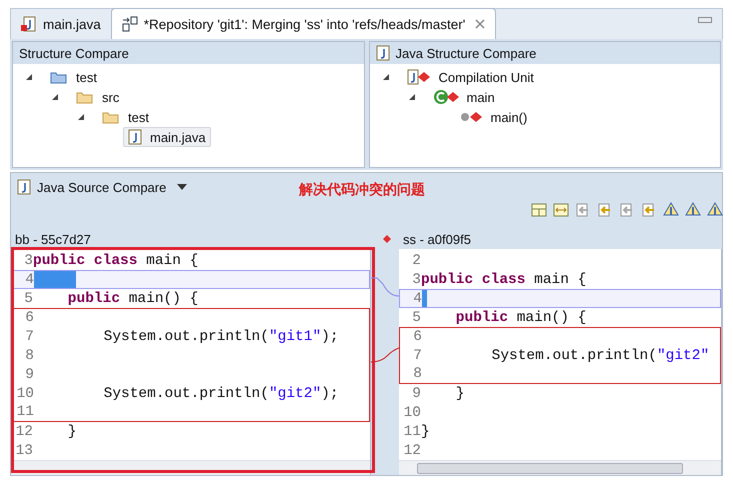 This screenshot has width=733, height=488. What do you see at coordinates (470, 77) in the screenshot?
I see `tree-item: Compilation Unit` at bounding box center [470, 77].